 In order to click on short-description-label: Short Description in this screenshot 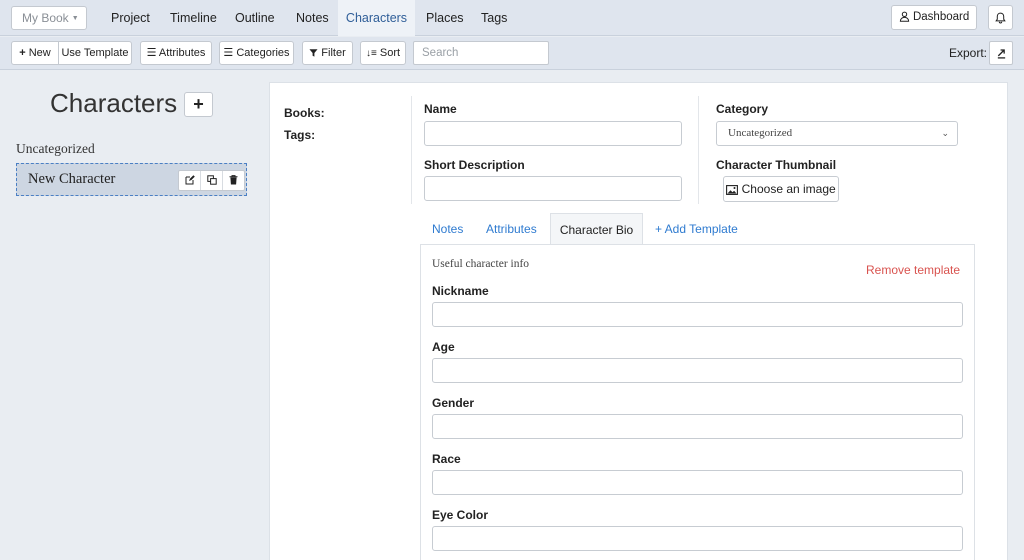, I will do `click(474, 165)`.